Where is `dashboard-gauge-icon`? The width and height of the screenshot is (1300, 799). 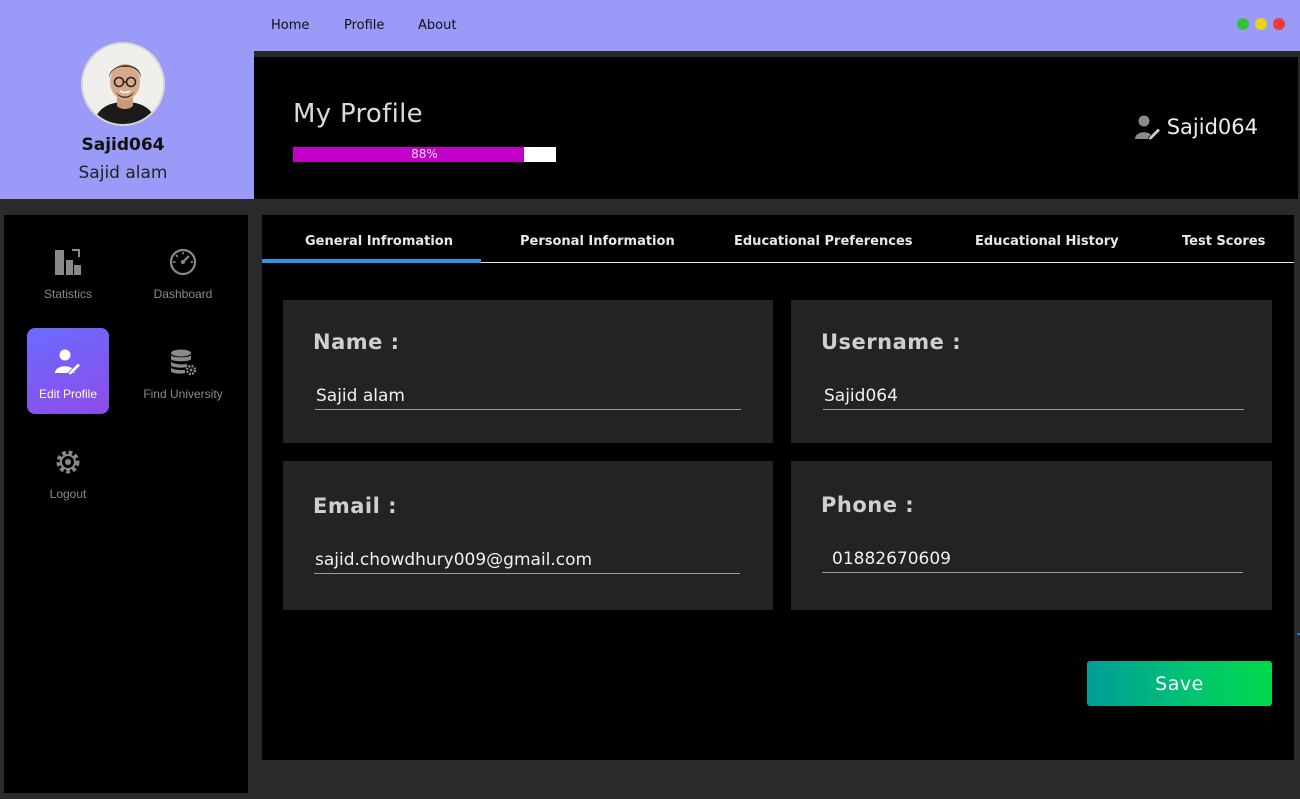
dashboard-gauge-icon is located at coordinates (183, 262).